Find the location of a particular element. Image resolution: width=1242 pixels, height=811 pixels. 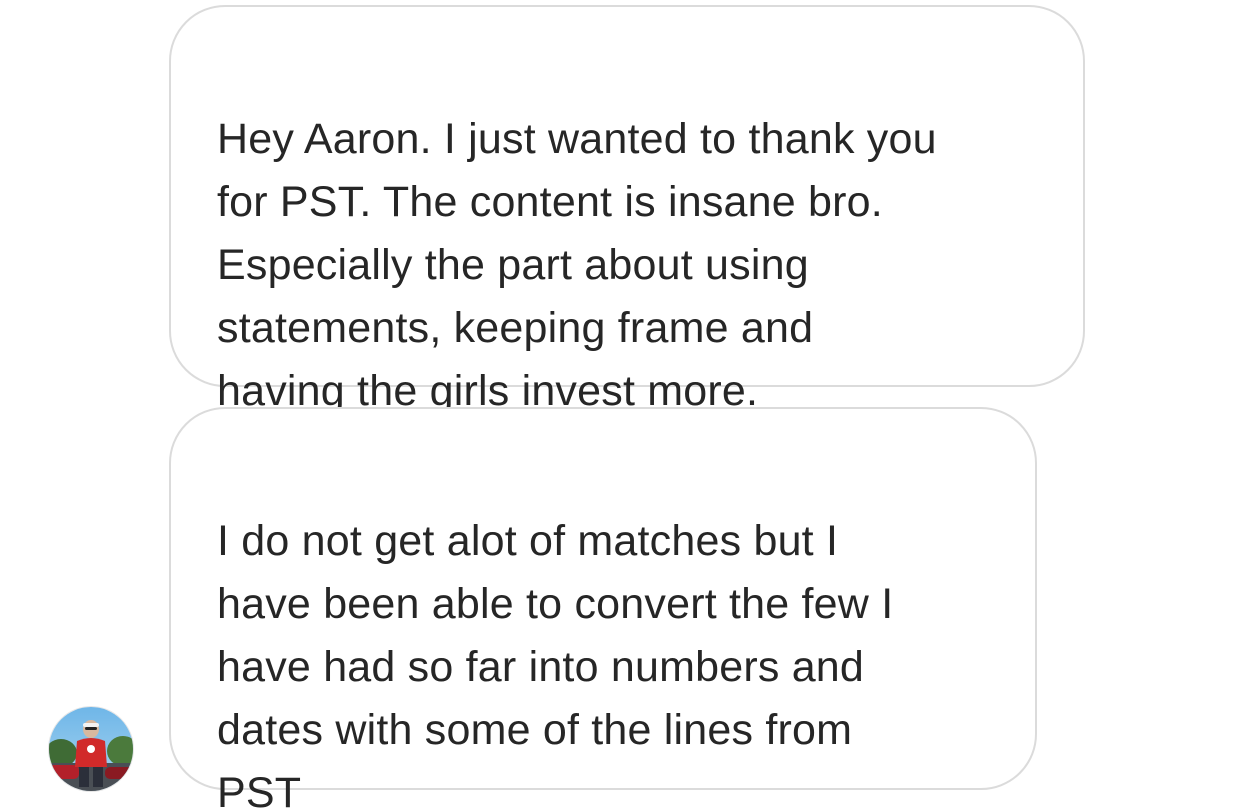

contact-avatar-icon is located at coordinates (91, 749).